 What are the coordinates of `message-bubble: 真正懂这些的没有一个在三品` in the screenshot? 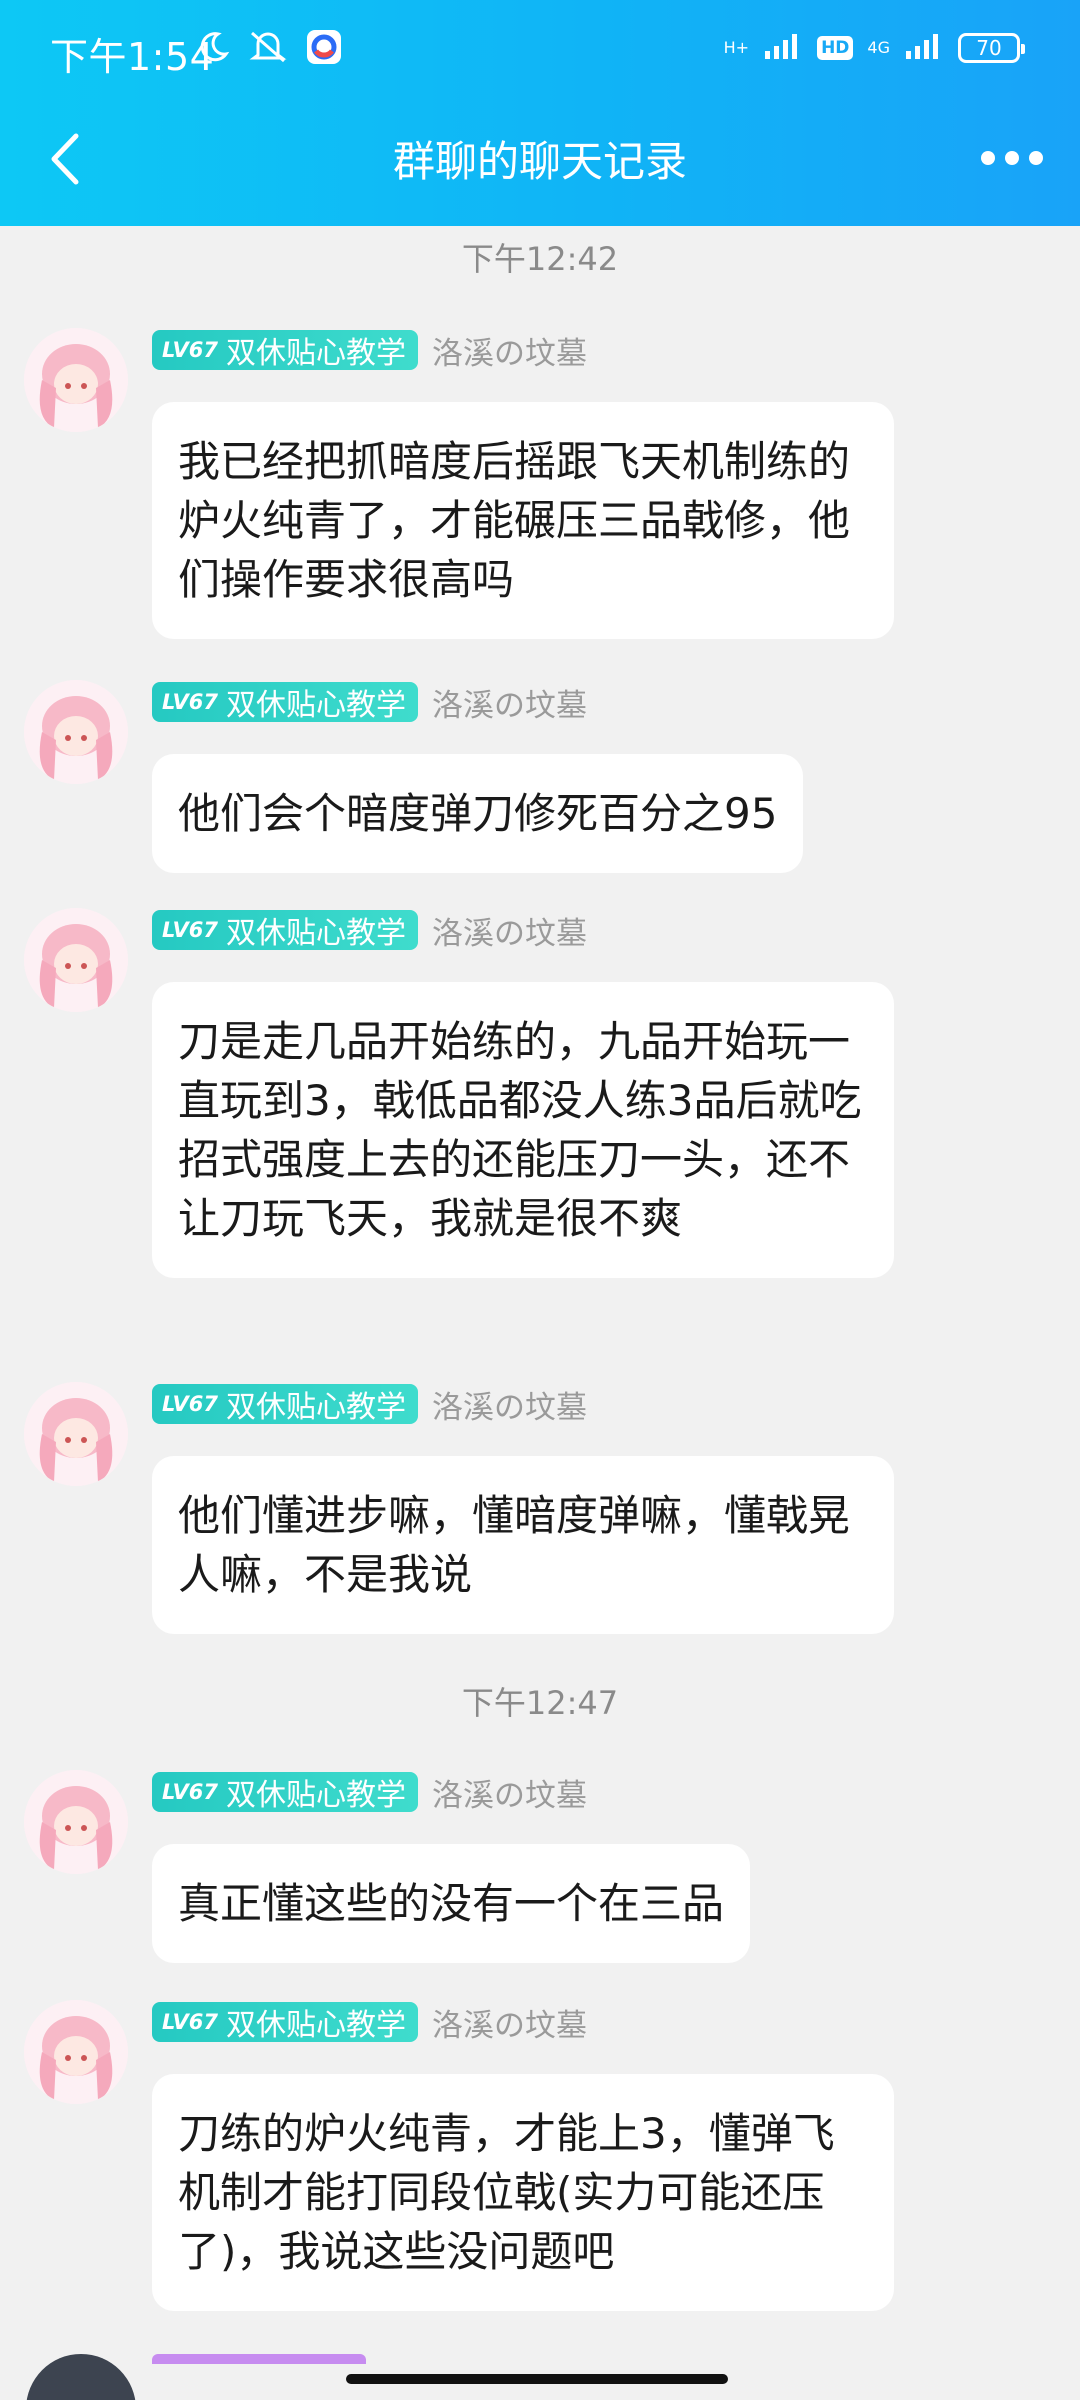 It's located at (451, 1903).